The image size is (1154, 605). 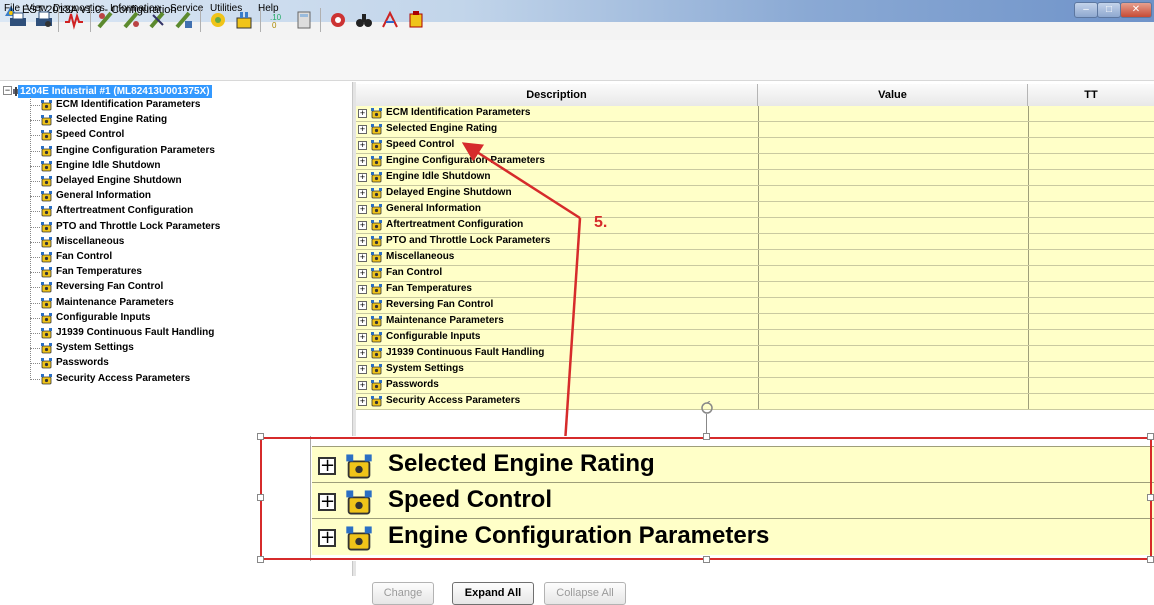 What do you see at coordinates (585, 593) in the screenshot?
I see `collapse-all-button: Collapse All` at bounding box center [585, 593].